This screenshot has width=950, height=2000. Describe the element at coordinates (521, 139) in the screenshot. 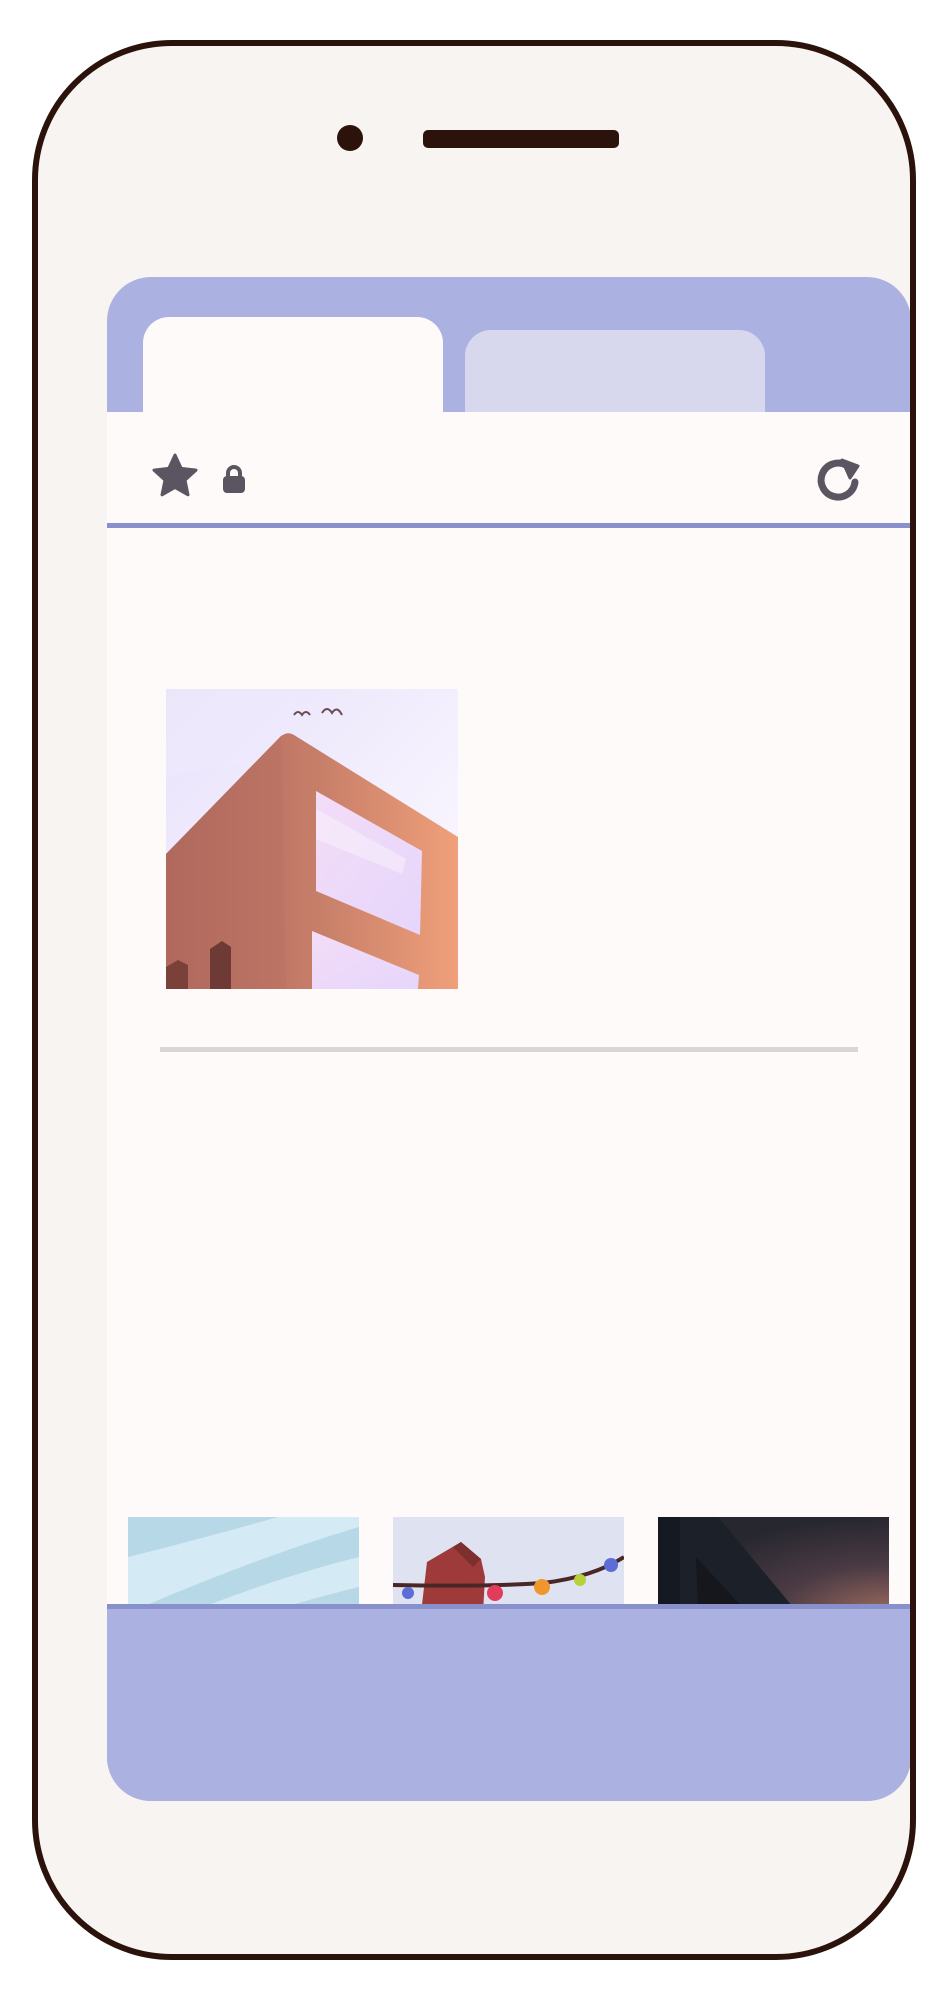

I see `earpiece-speaker` at that location.